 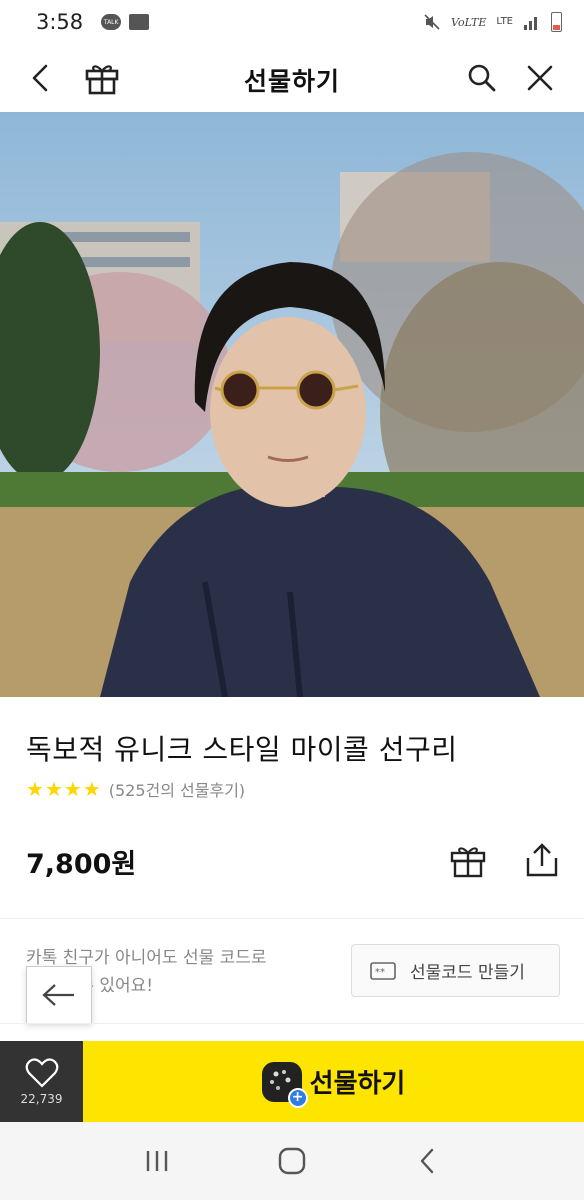 I want to click on volte-indicator: VoLTE, so click(x=469, y=22).